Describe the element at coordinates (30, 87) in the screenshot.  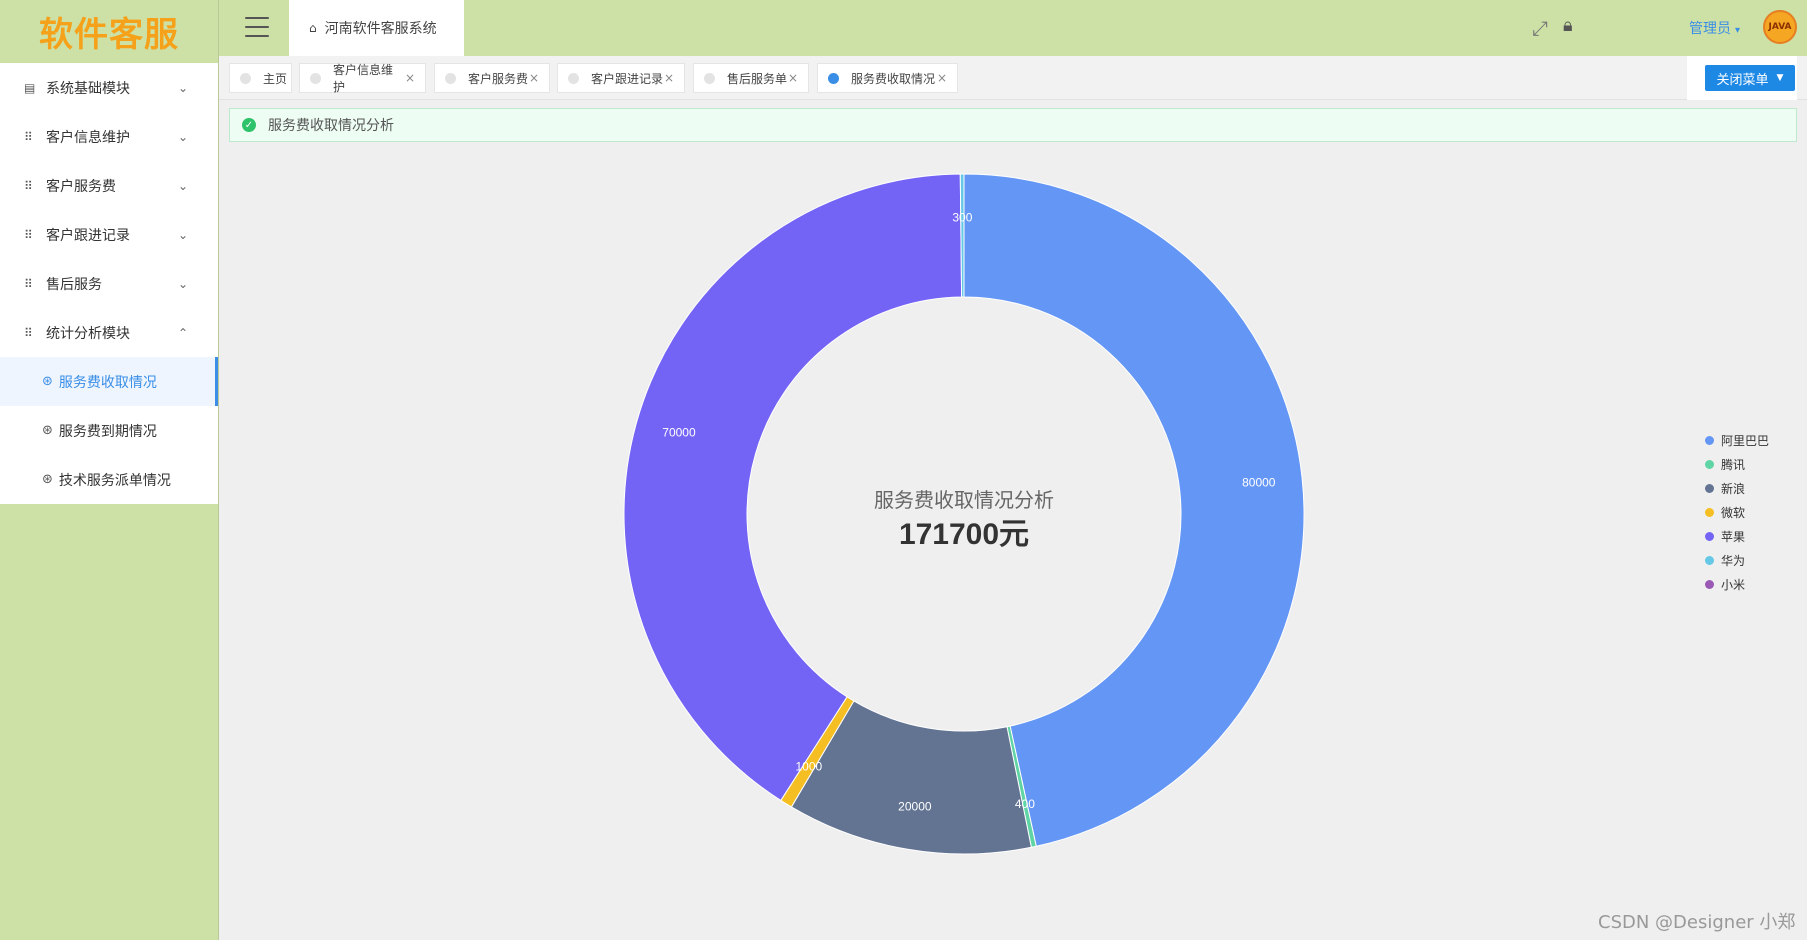
I see `chart-icon: ▤` at that location.